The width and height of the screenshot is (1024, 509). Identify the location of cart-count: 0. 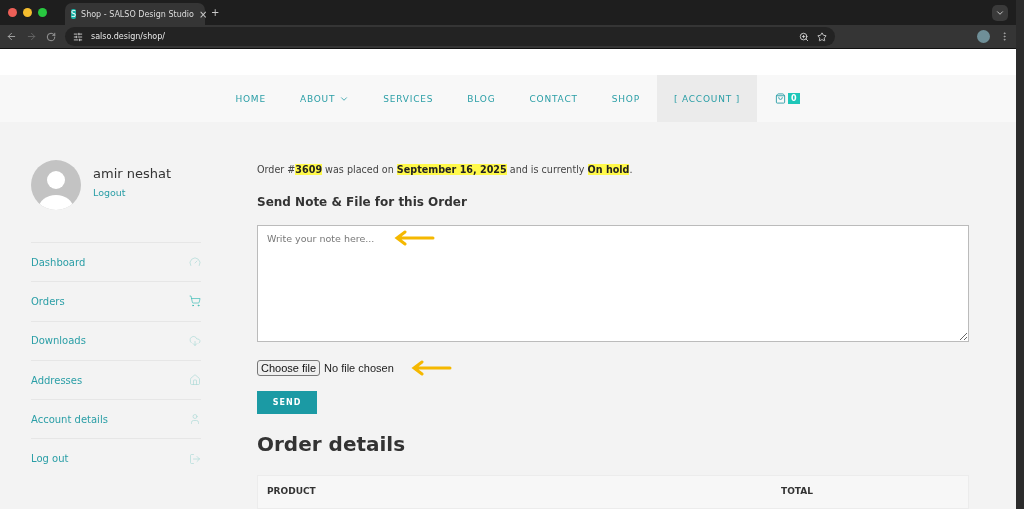
(794, 98).